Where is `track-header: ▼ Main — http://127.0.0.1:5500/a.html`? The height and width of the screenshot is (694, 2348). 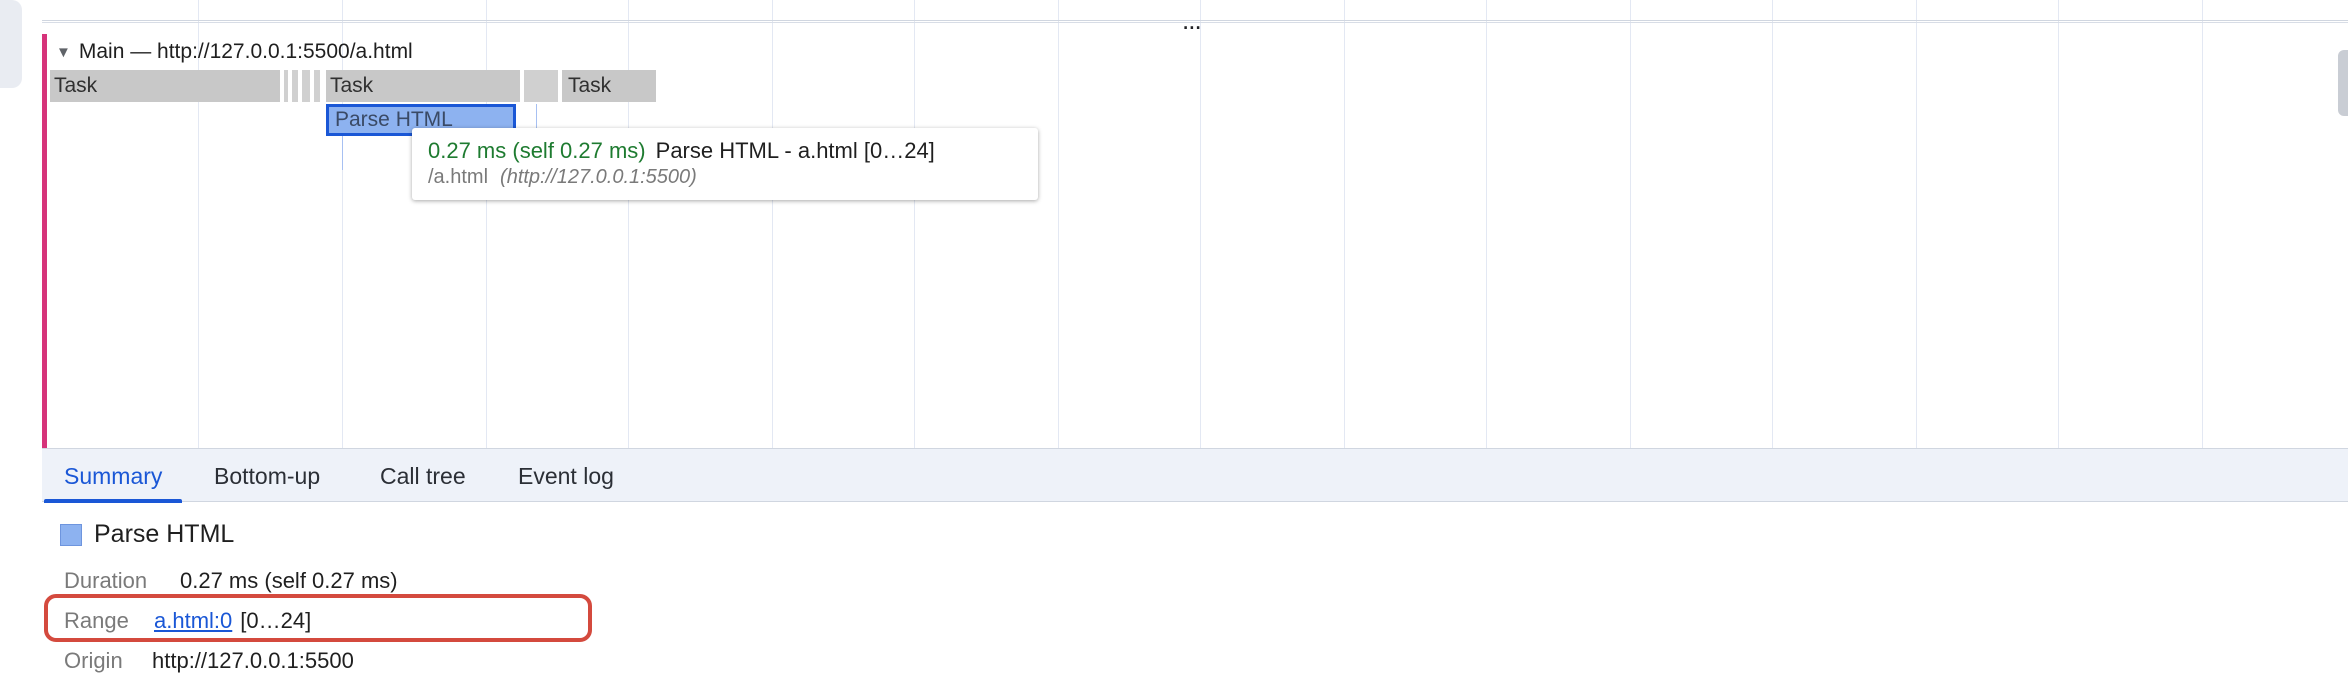 track-header: ▼ Main — http://127.0.0.1:5500/a.html is located at coordinates (234, 52).